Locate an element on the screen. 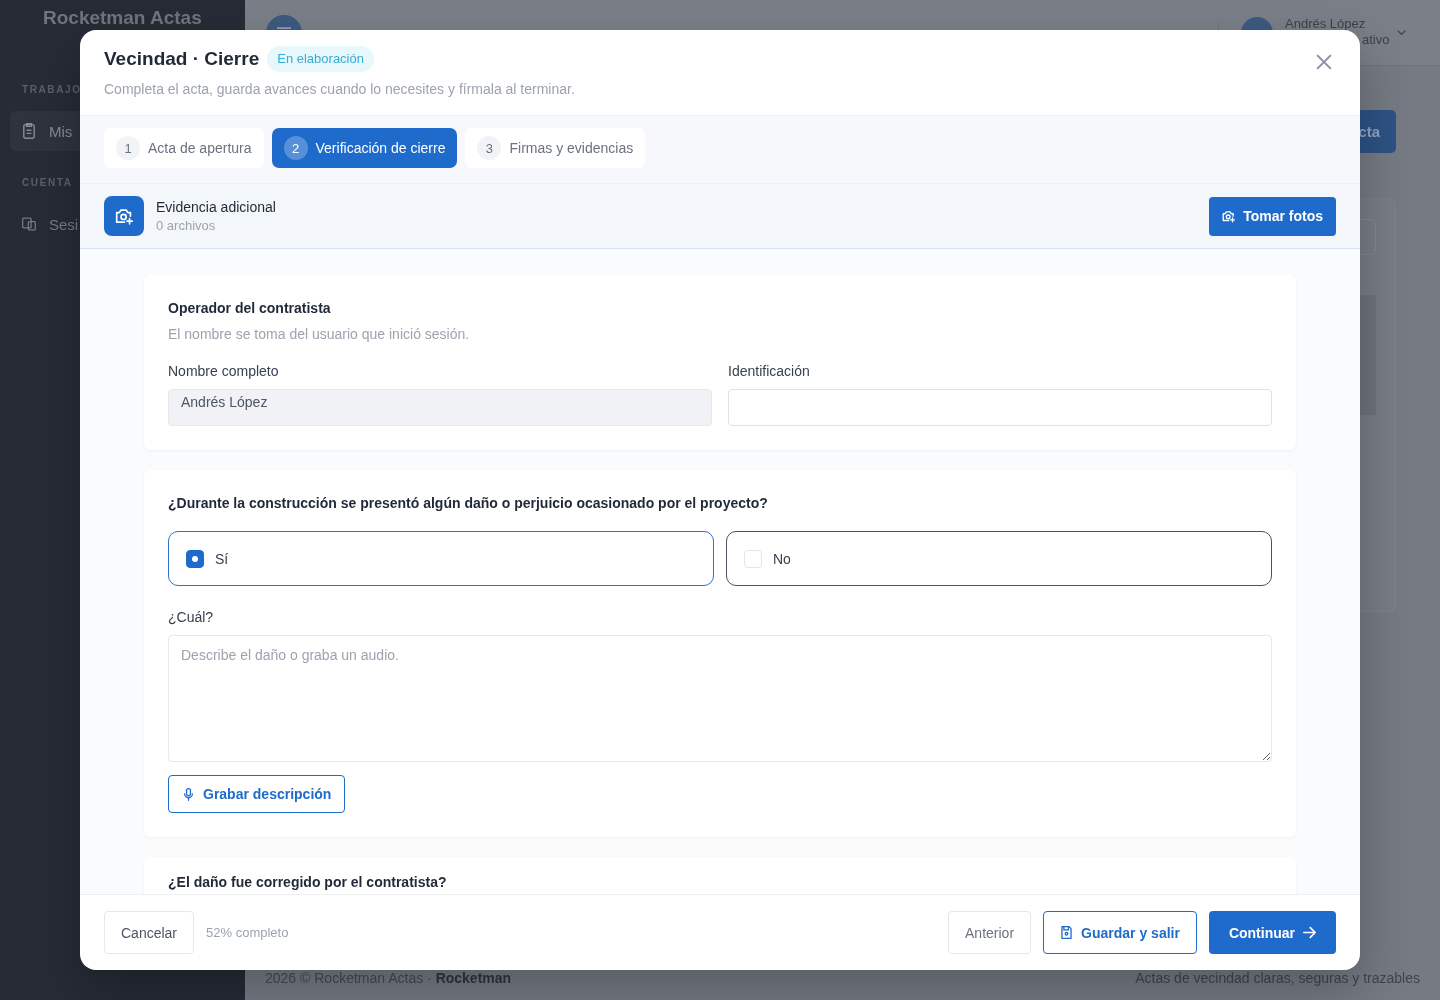 This screenshot has width=1440, height=1000. user-name: Andrés López is located at coordinates (1325, 23).